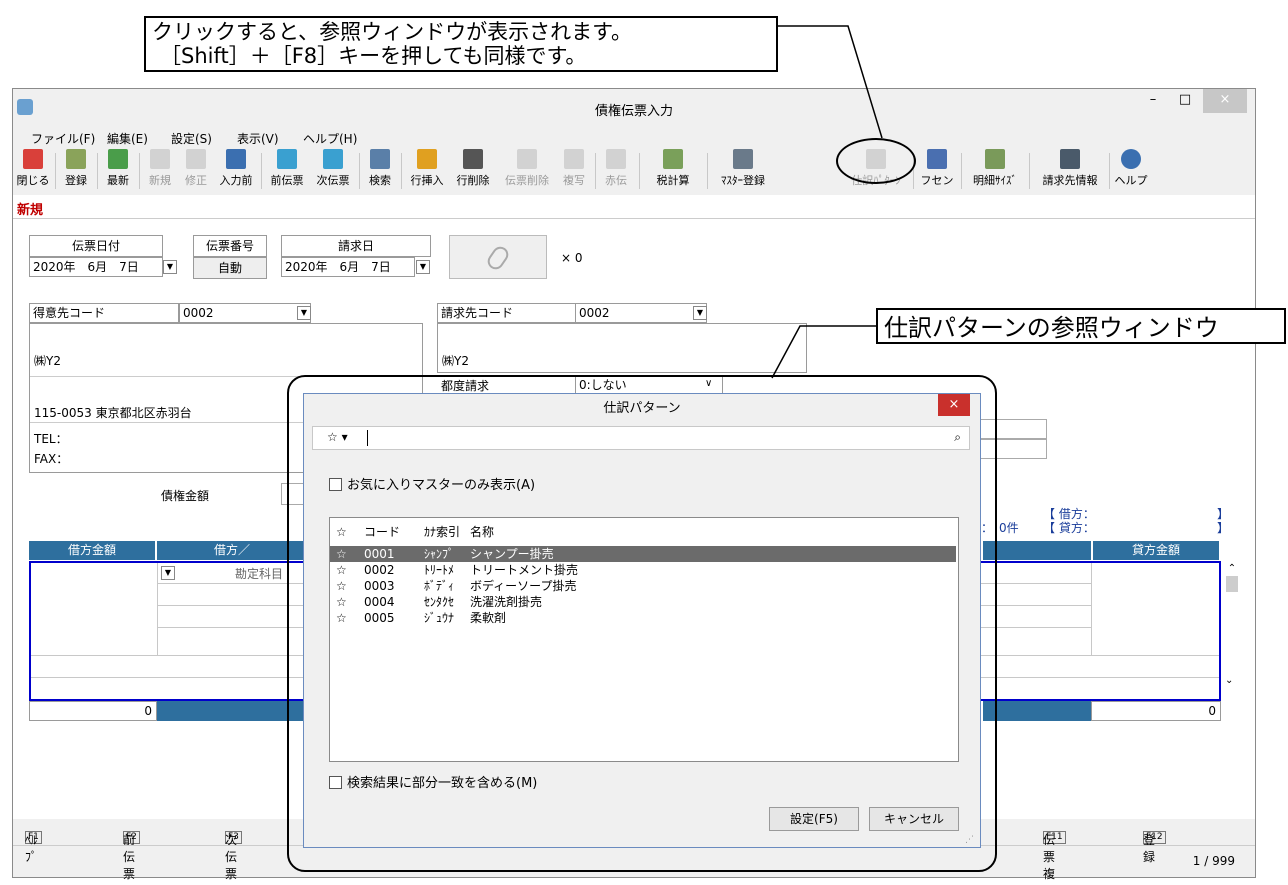 The width and height of the screenshot is (1288, 885). What do you see at coordinates (473, 159) in the screenshot?
I see `delete-row-icon` at bounding box center [473, 159].